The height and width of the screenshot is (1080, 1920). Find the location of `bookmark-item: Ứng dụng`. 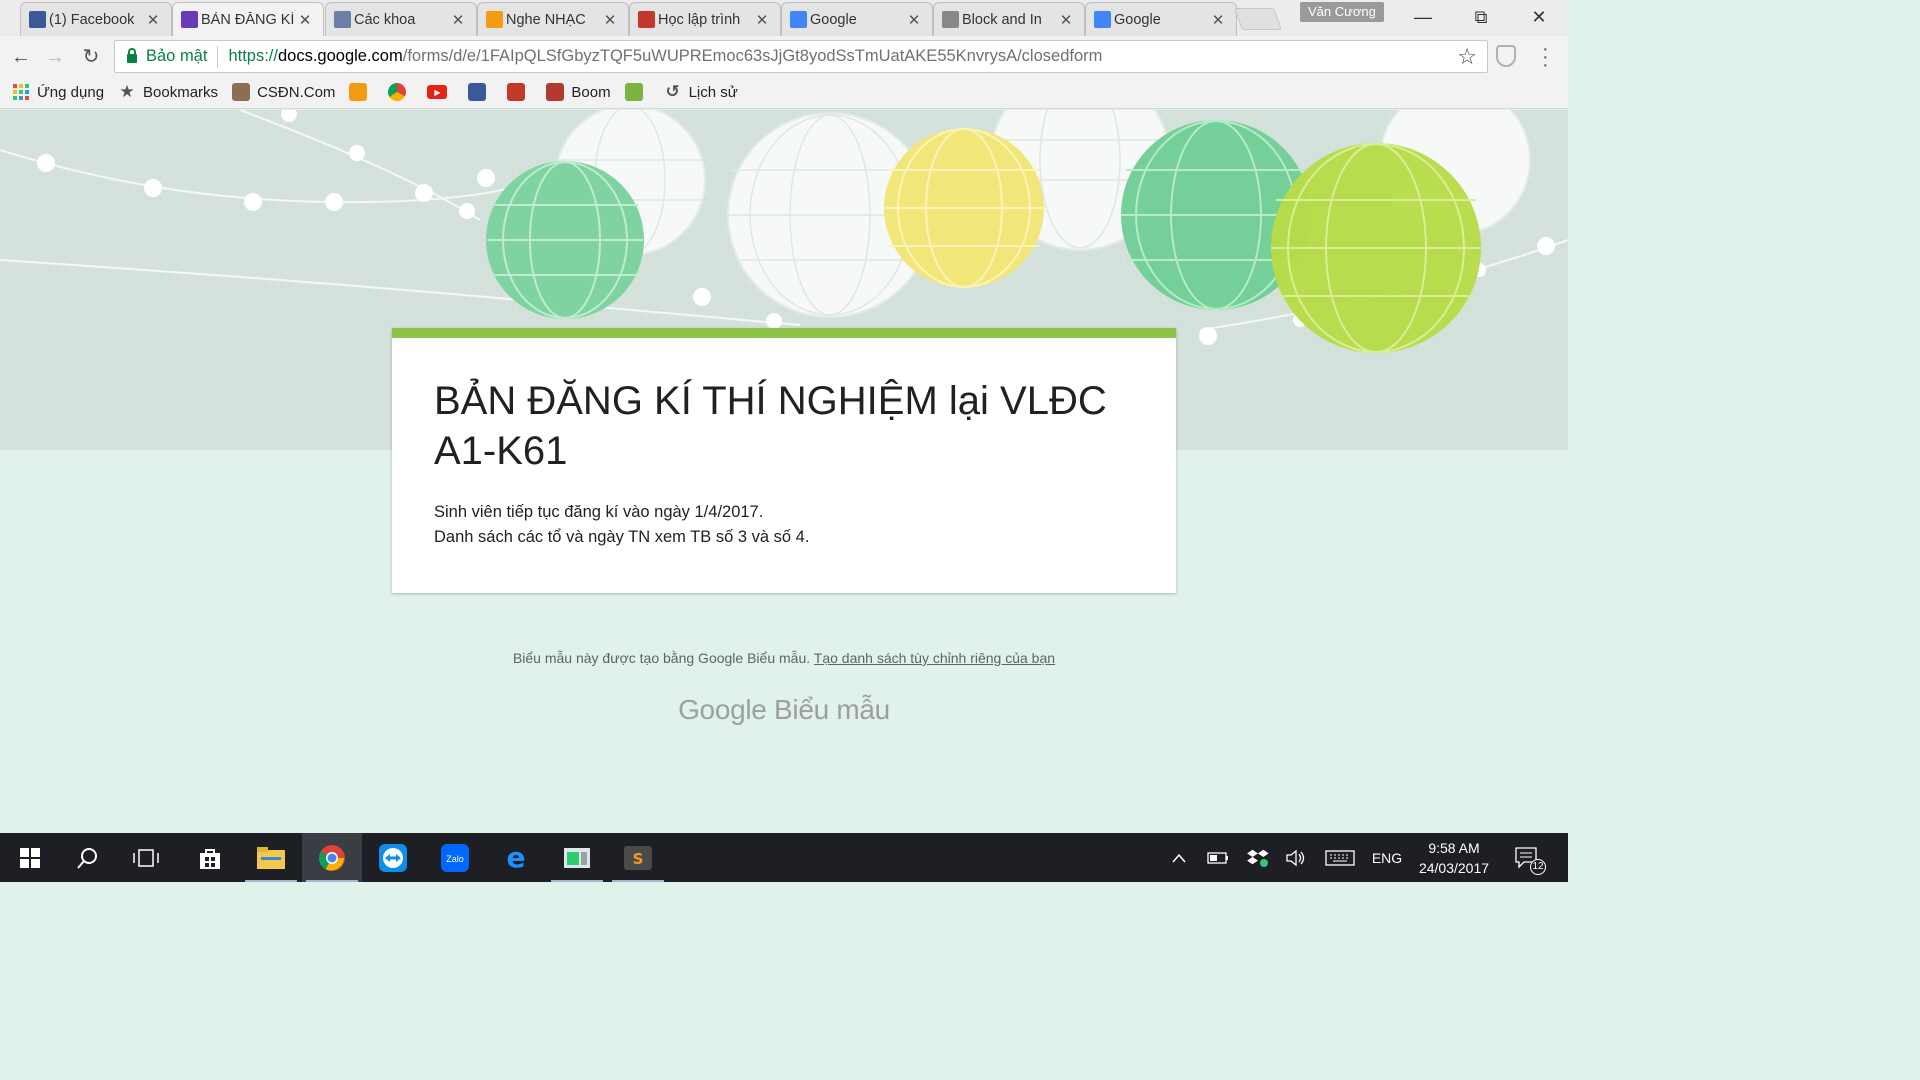

bookmark-item: Ứng dụng is located at coordinates (58, 92).